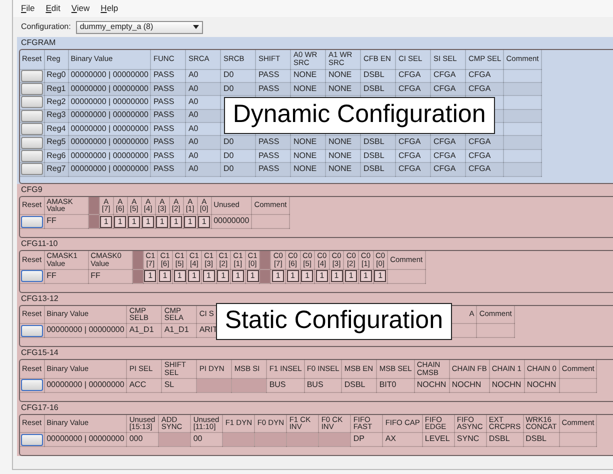  Describe the element at coordinates (56, 169) in the screenshot. I see `table-cell: Reg7` at that location.